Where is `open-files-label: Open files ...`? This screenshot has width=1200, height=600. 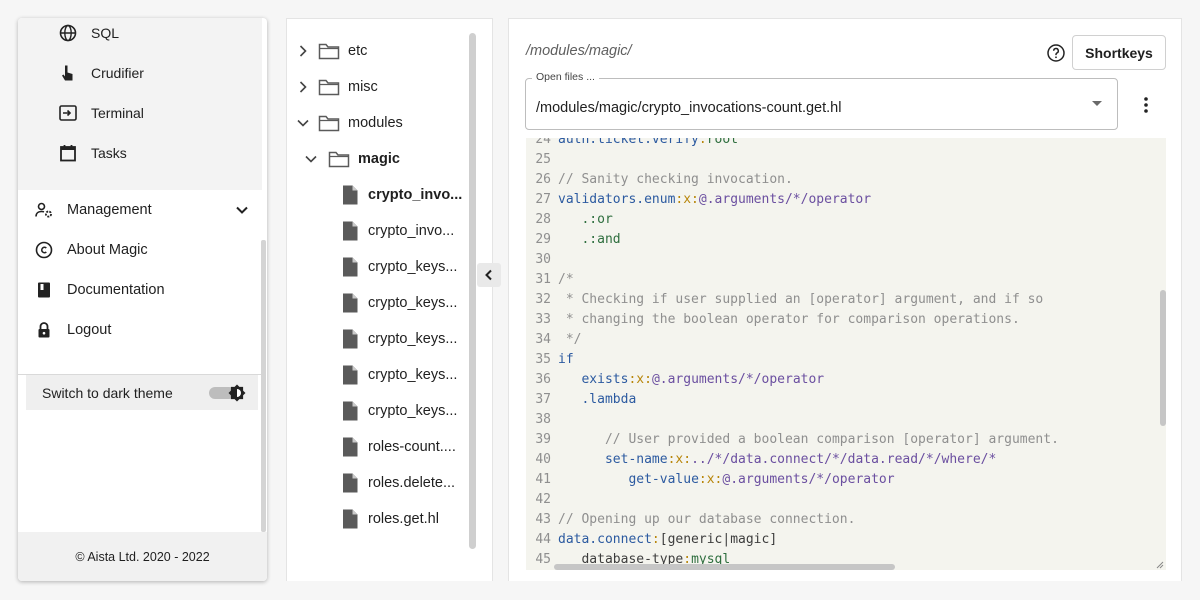
open-files-label: Open files ... is located at coordinates (565, 77).